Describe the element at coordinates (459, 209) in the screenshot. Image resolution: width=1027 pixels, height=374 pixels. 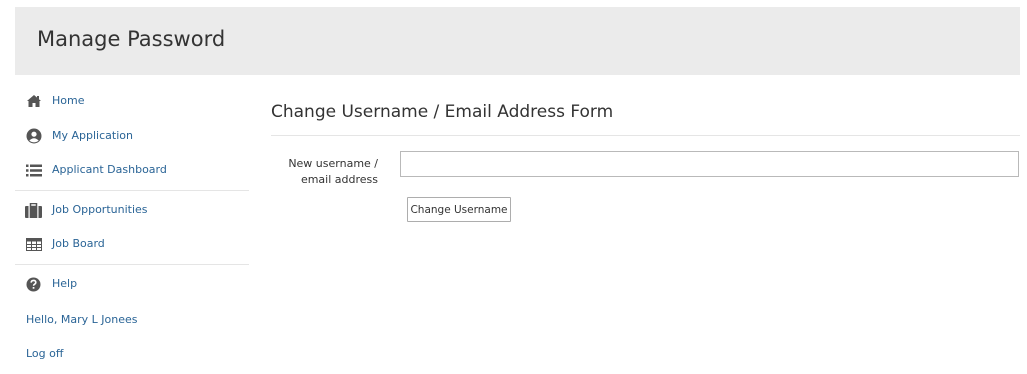
I see `change-username-button: Change Username` at that location.